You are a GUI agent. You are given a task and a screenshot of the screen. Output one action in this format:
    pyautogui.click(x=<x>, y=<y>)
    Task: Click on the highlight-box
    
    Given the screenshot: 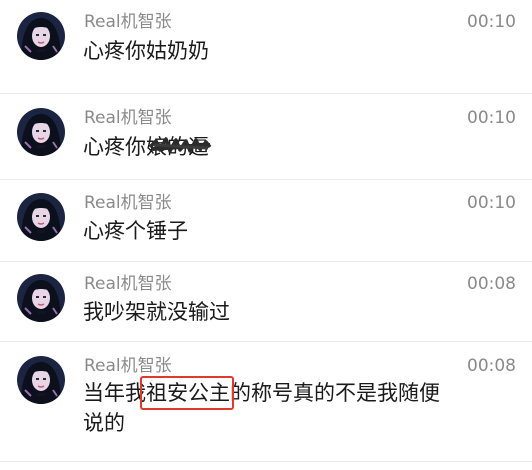 What is the action you would take?
    pyautogui.click(x=187, y=393)
    